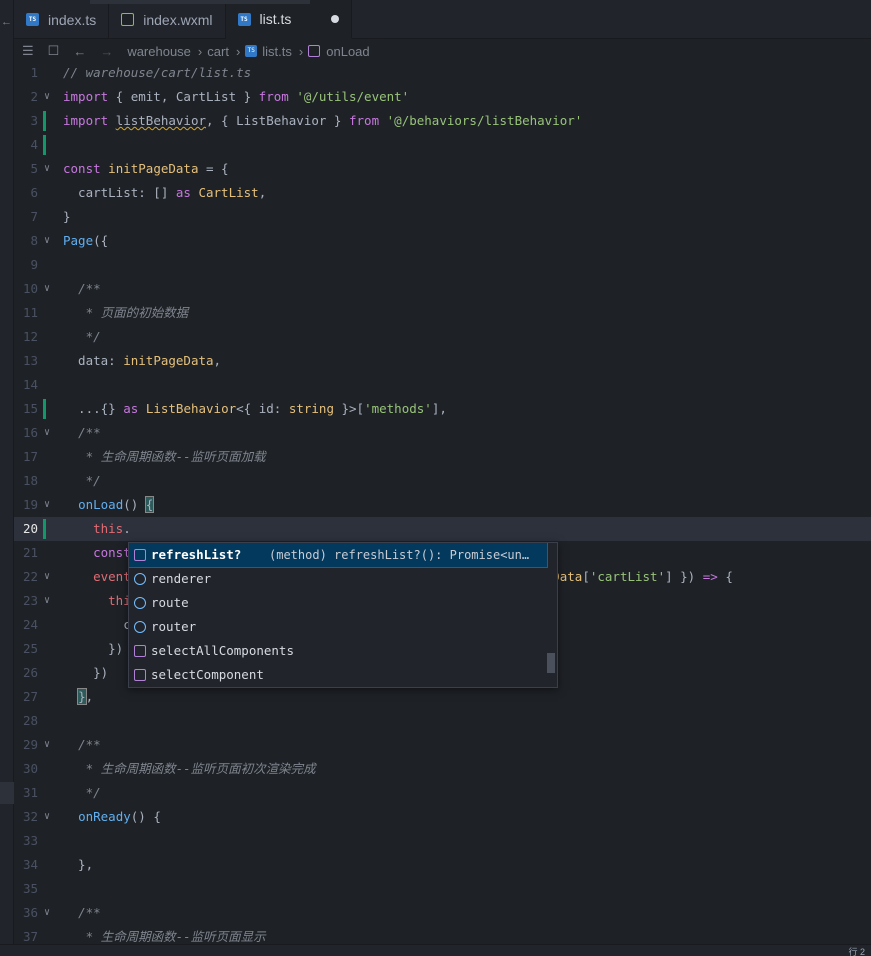  What do you see at coordinates (338, 627) in the screenshot?
I see `suggest-item: router` at bounding box center [338, 627].